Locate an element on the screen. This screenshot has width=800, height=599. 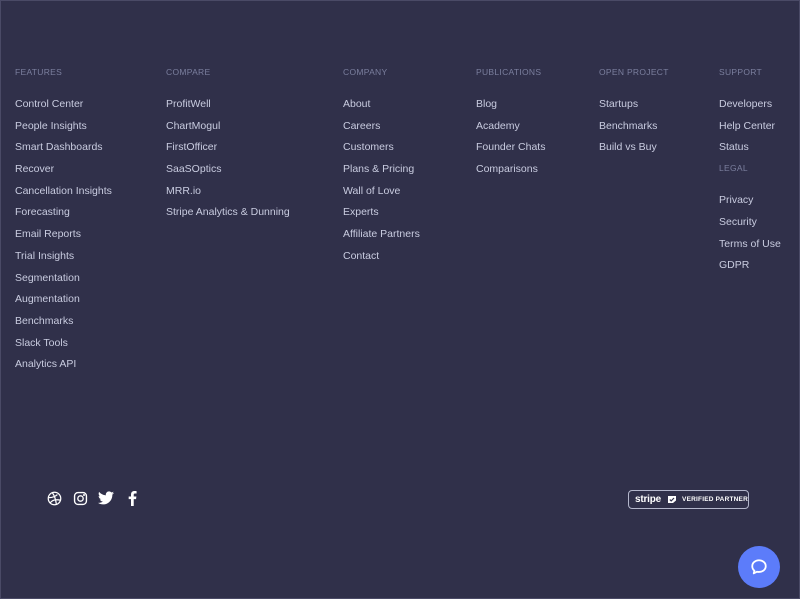
column-heading: COMPARE is located at coordinates (188, 72).